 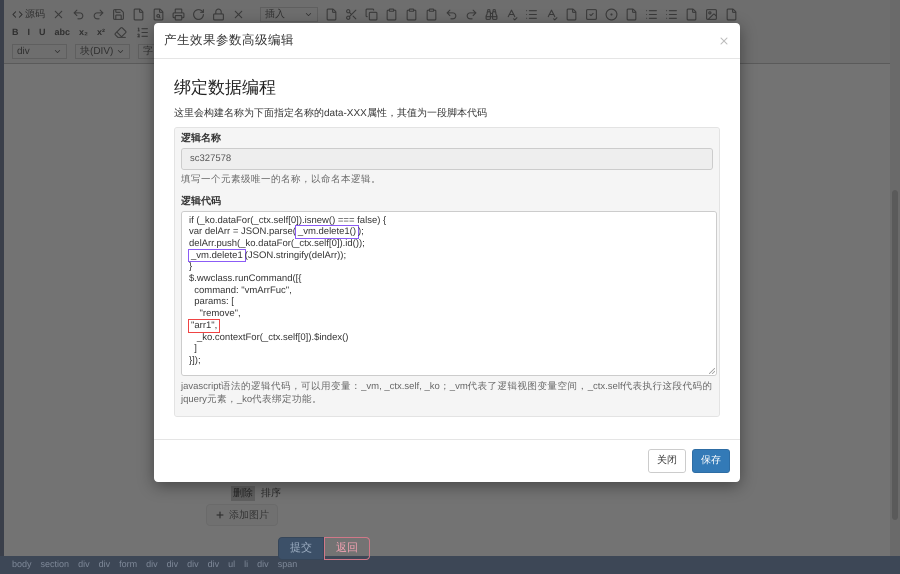 I want to click on code-line: ], so click(x=195, y=349).